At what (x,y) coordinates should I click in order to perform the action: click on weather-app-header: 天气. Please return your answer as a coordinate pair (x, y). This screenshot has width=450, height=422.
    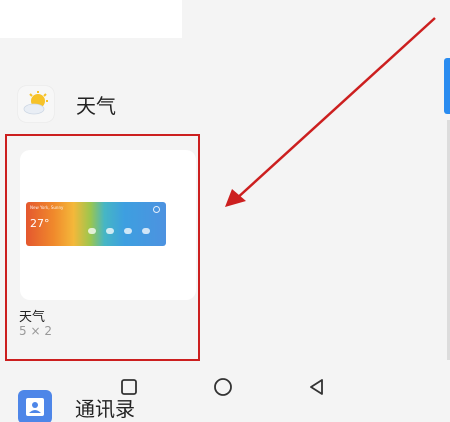
    Looking at the image, I should click on (67, 104).